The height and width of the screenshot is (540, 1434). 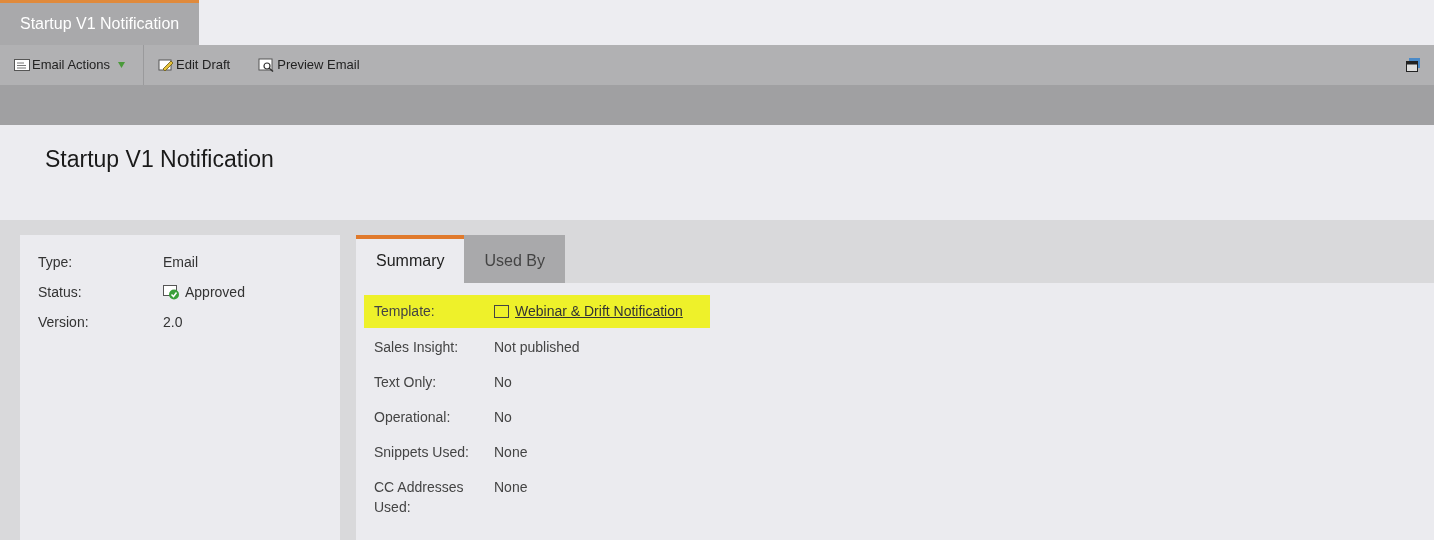 What do you see at coordinates (79, 65) in the screenshot?
I see `toolbar-button: Email Actions` at bounding box center [79, 65].